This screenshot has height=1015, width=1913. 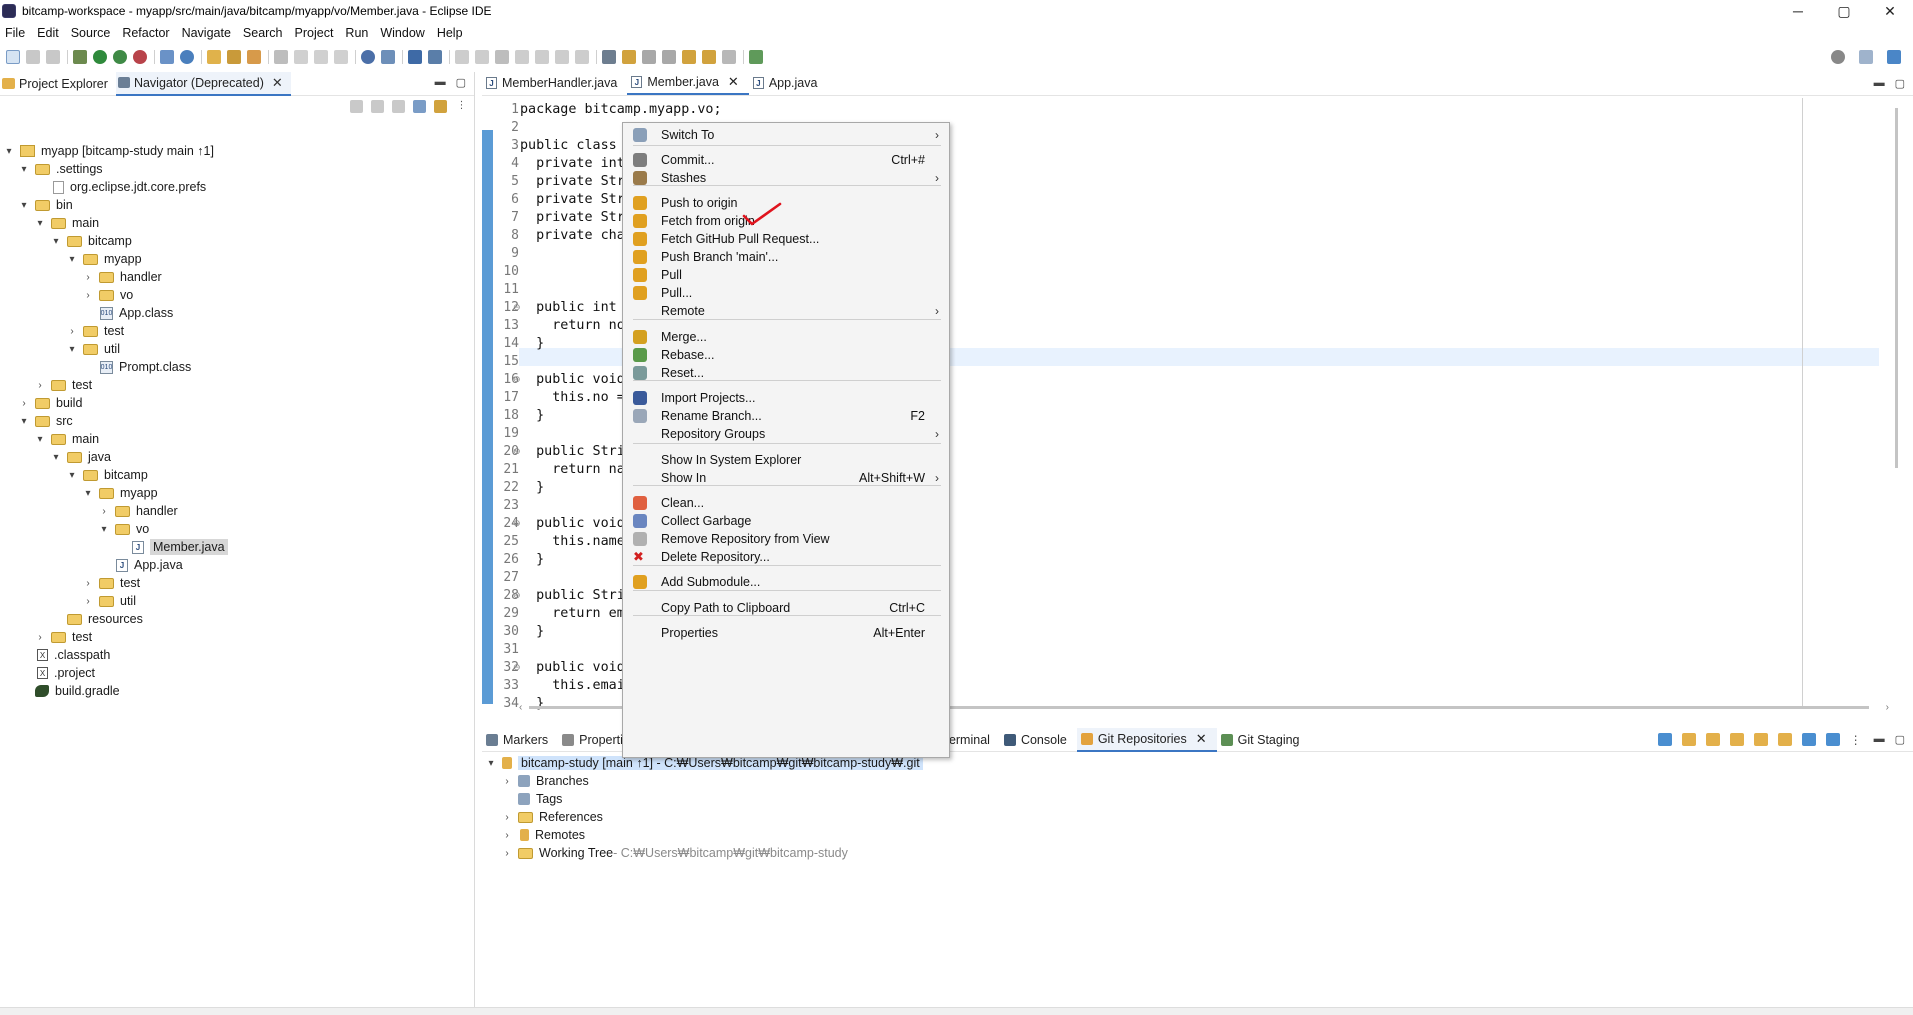 What do you see at coordinates (137, 367) in the screenshot?
I see `tree-item: 010 Prompt.class` at bounding box center [137, 367].